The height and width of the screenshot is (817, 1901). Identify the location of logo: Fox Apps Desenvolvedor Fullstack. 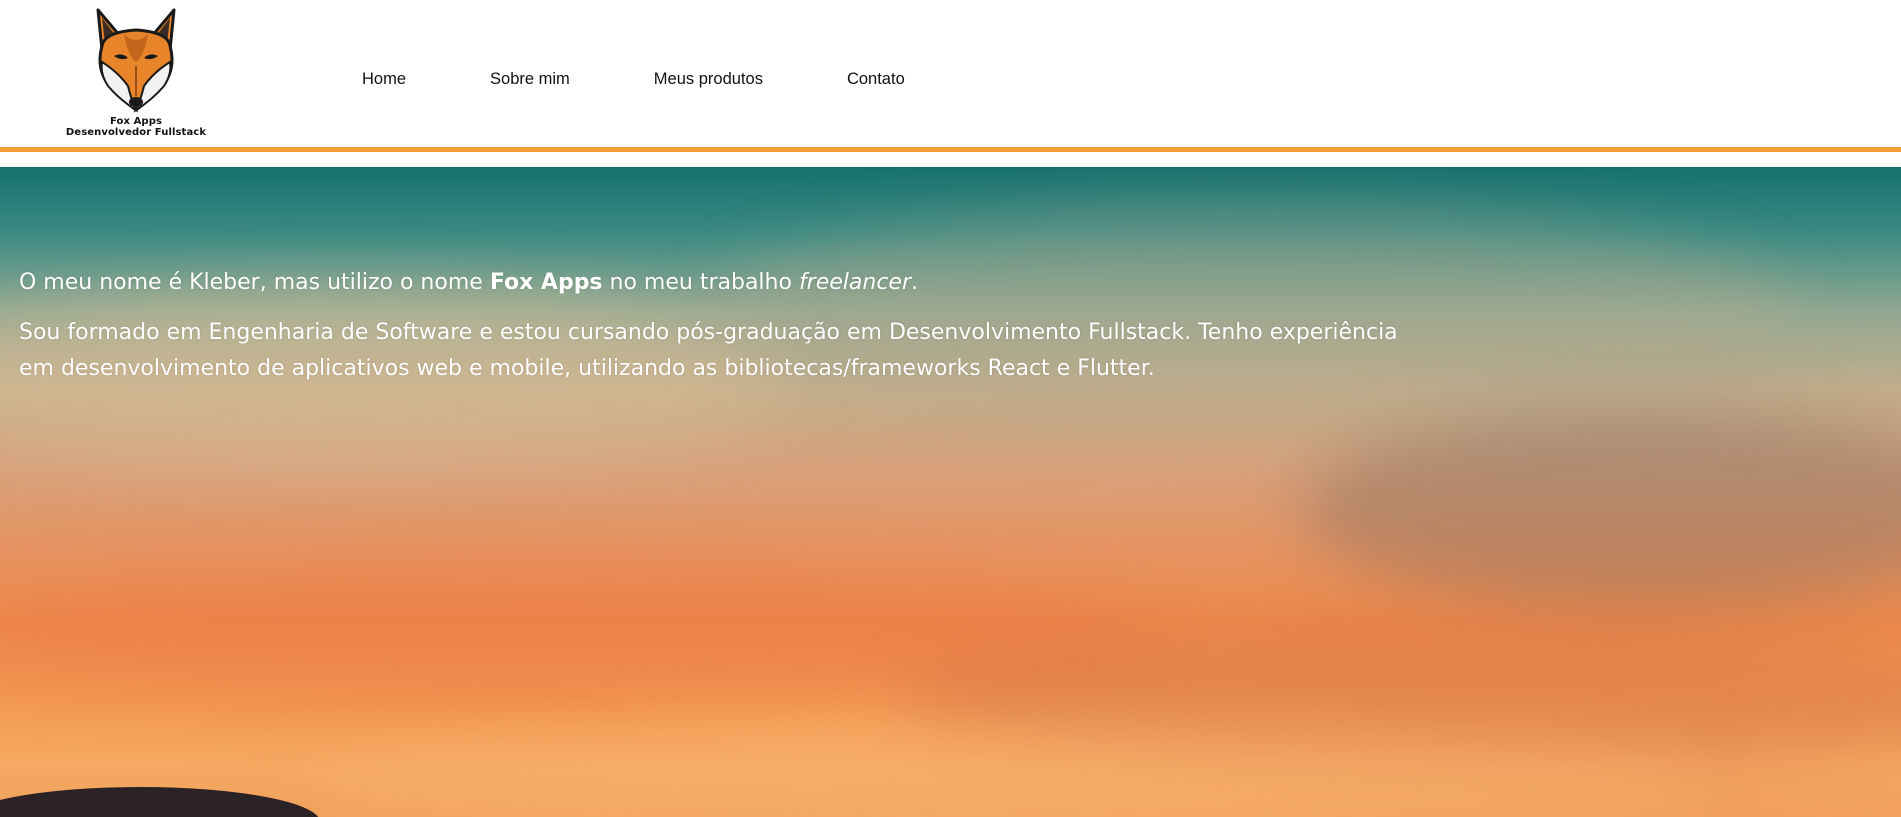
(136, 73).